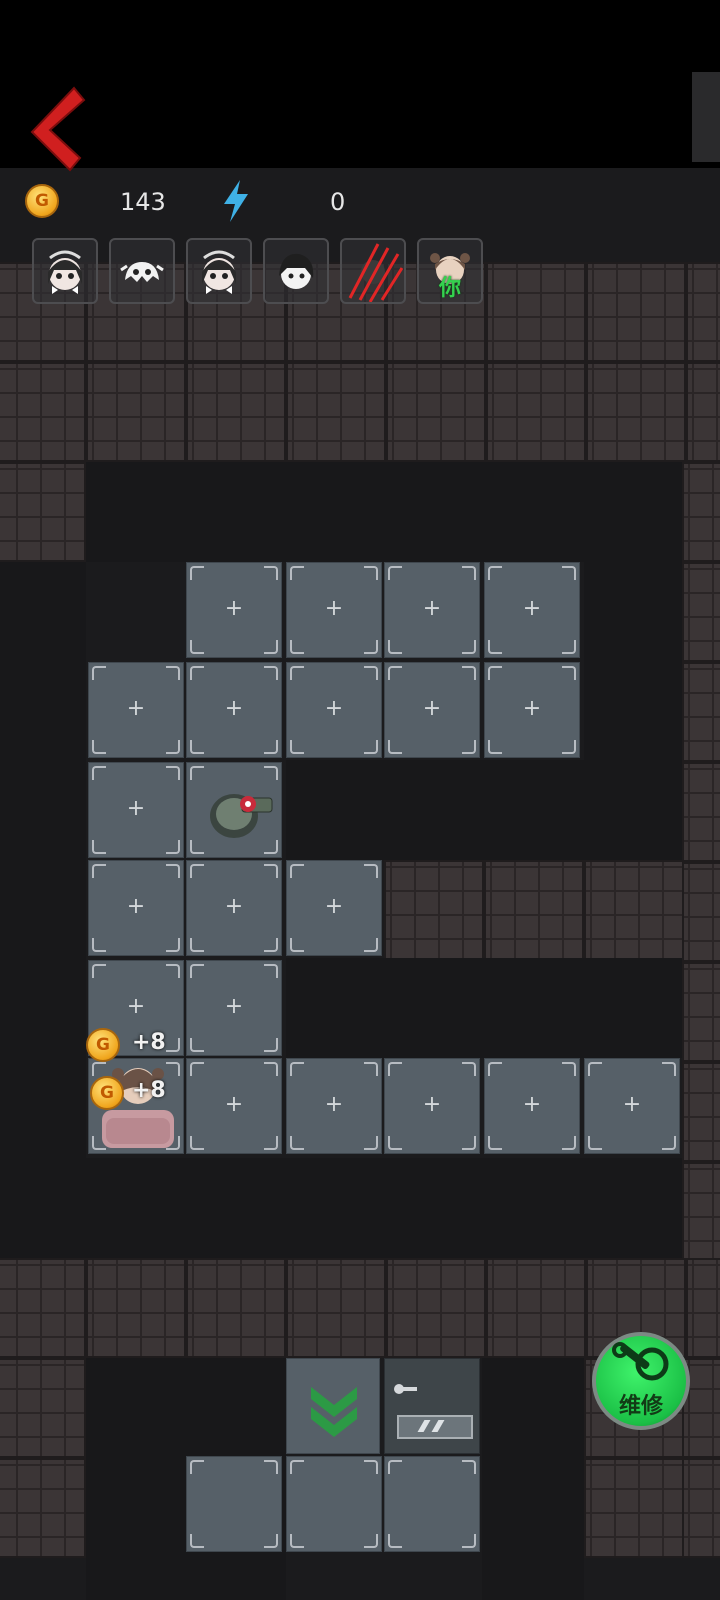  What do you see at coordinates (450, 271) in the screenshot?
I see `avatar-slot: 你` at bounding box center [450, 271].